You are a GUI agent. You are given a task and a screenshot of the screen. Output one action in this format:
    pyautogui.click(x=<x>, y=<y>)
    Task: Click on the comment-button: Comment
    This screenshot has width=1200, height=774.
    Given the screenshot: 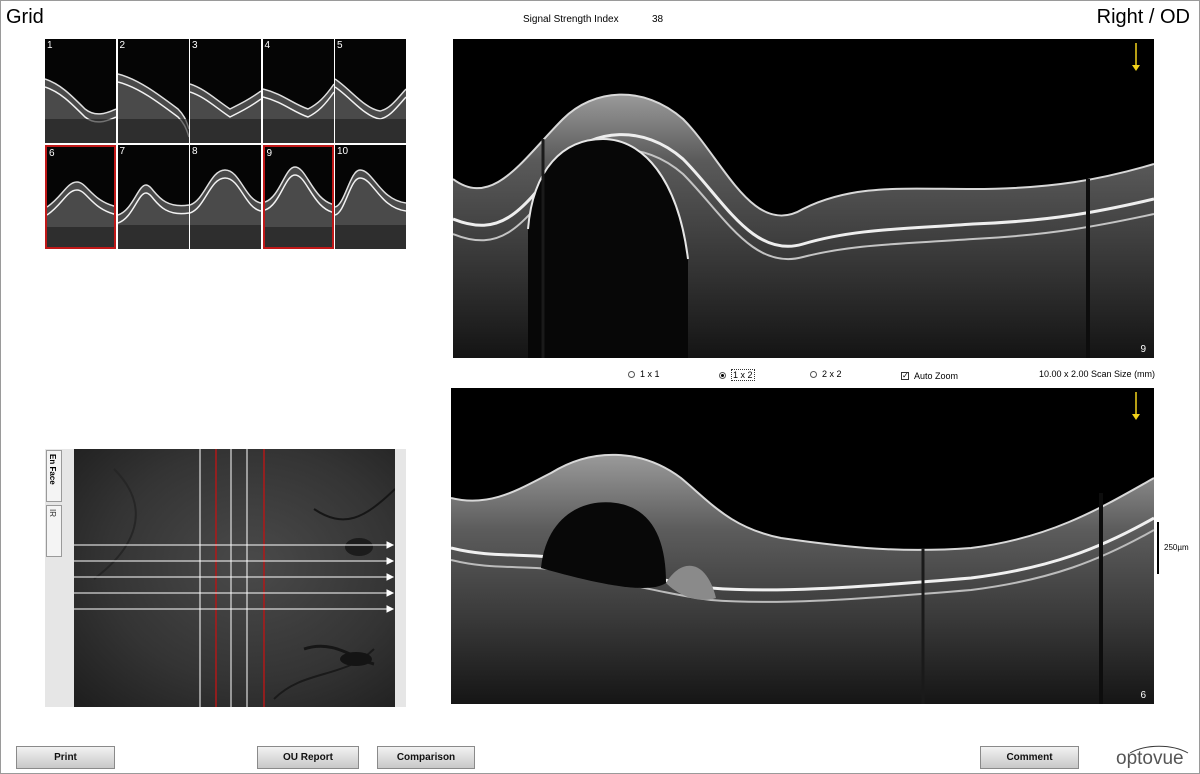 What is the action you would take?
    pyautogui.click(x=1029, y=757)
    